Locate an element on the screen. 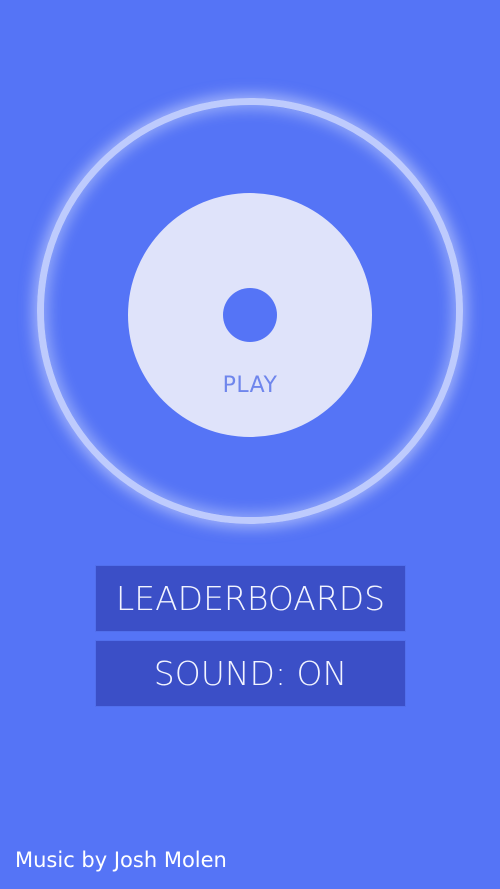 The height and width of the screenshot is (889, 500). play-button: PLAY is located at coordinates (250, 315).